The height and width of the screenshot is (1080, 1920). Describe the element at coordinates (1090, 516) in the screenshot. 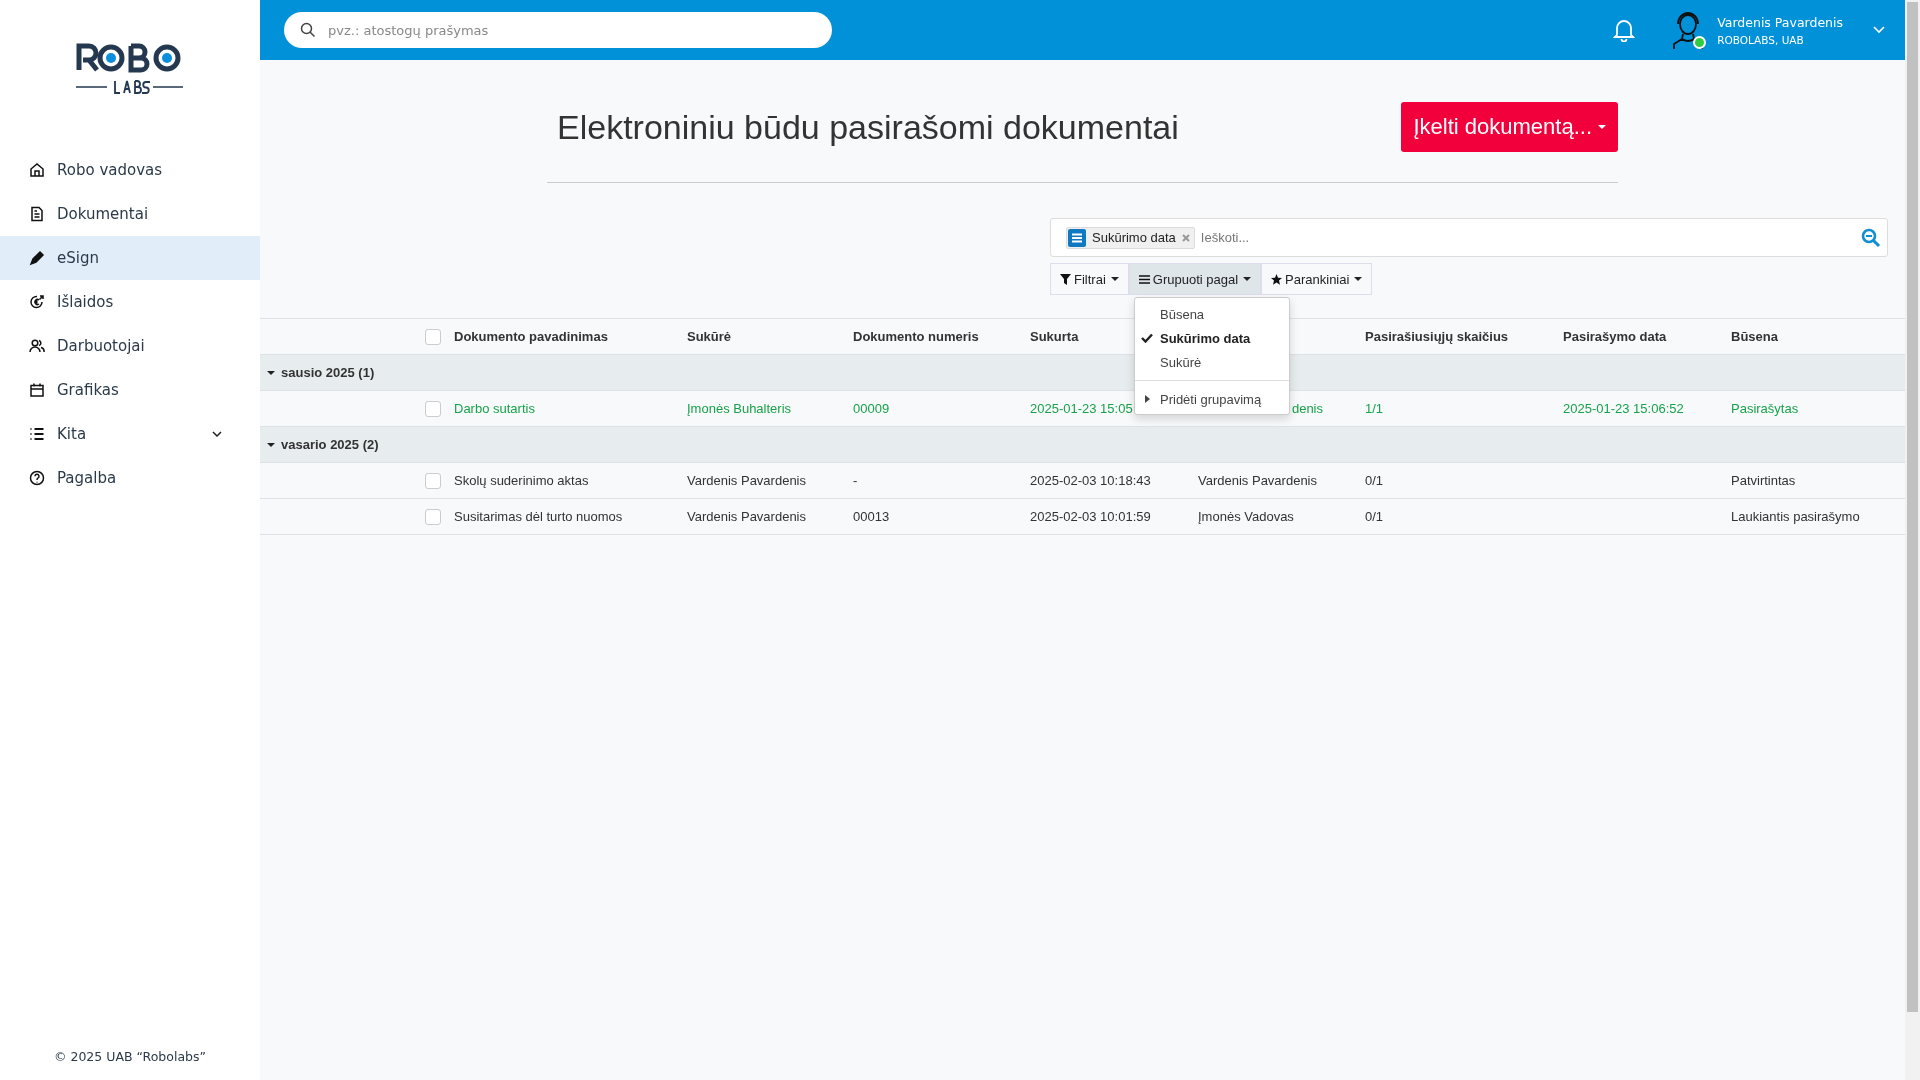

I see `table-cell: 2025-02-03 10:01:59` at that location.